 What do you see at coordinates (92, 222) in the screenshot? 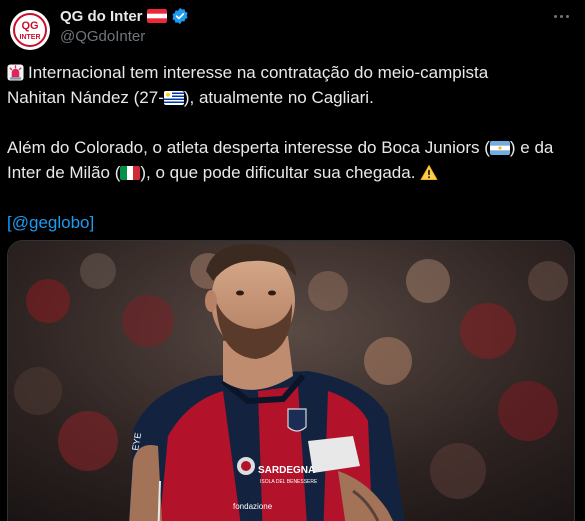
I see `source-bracket-close: ]` at bounding box center [92, 222].